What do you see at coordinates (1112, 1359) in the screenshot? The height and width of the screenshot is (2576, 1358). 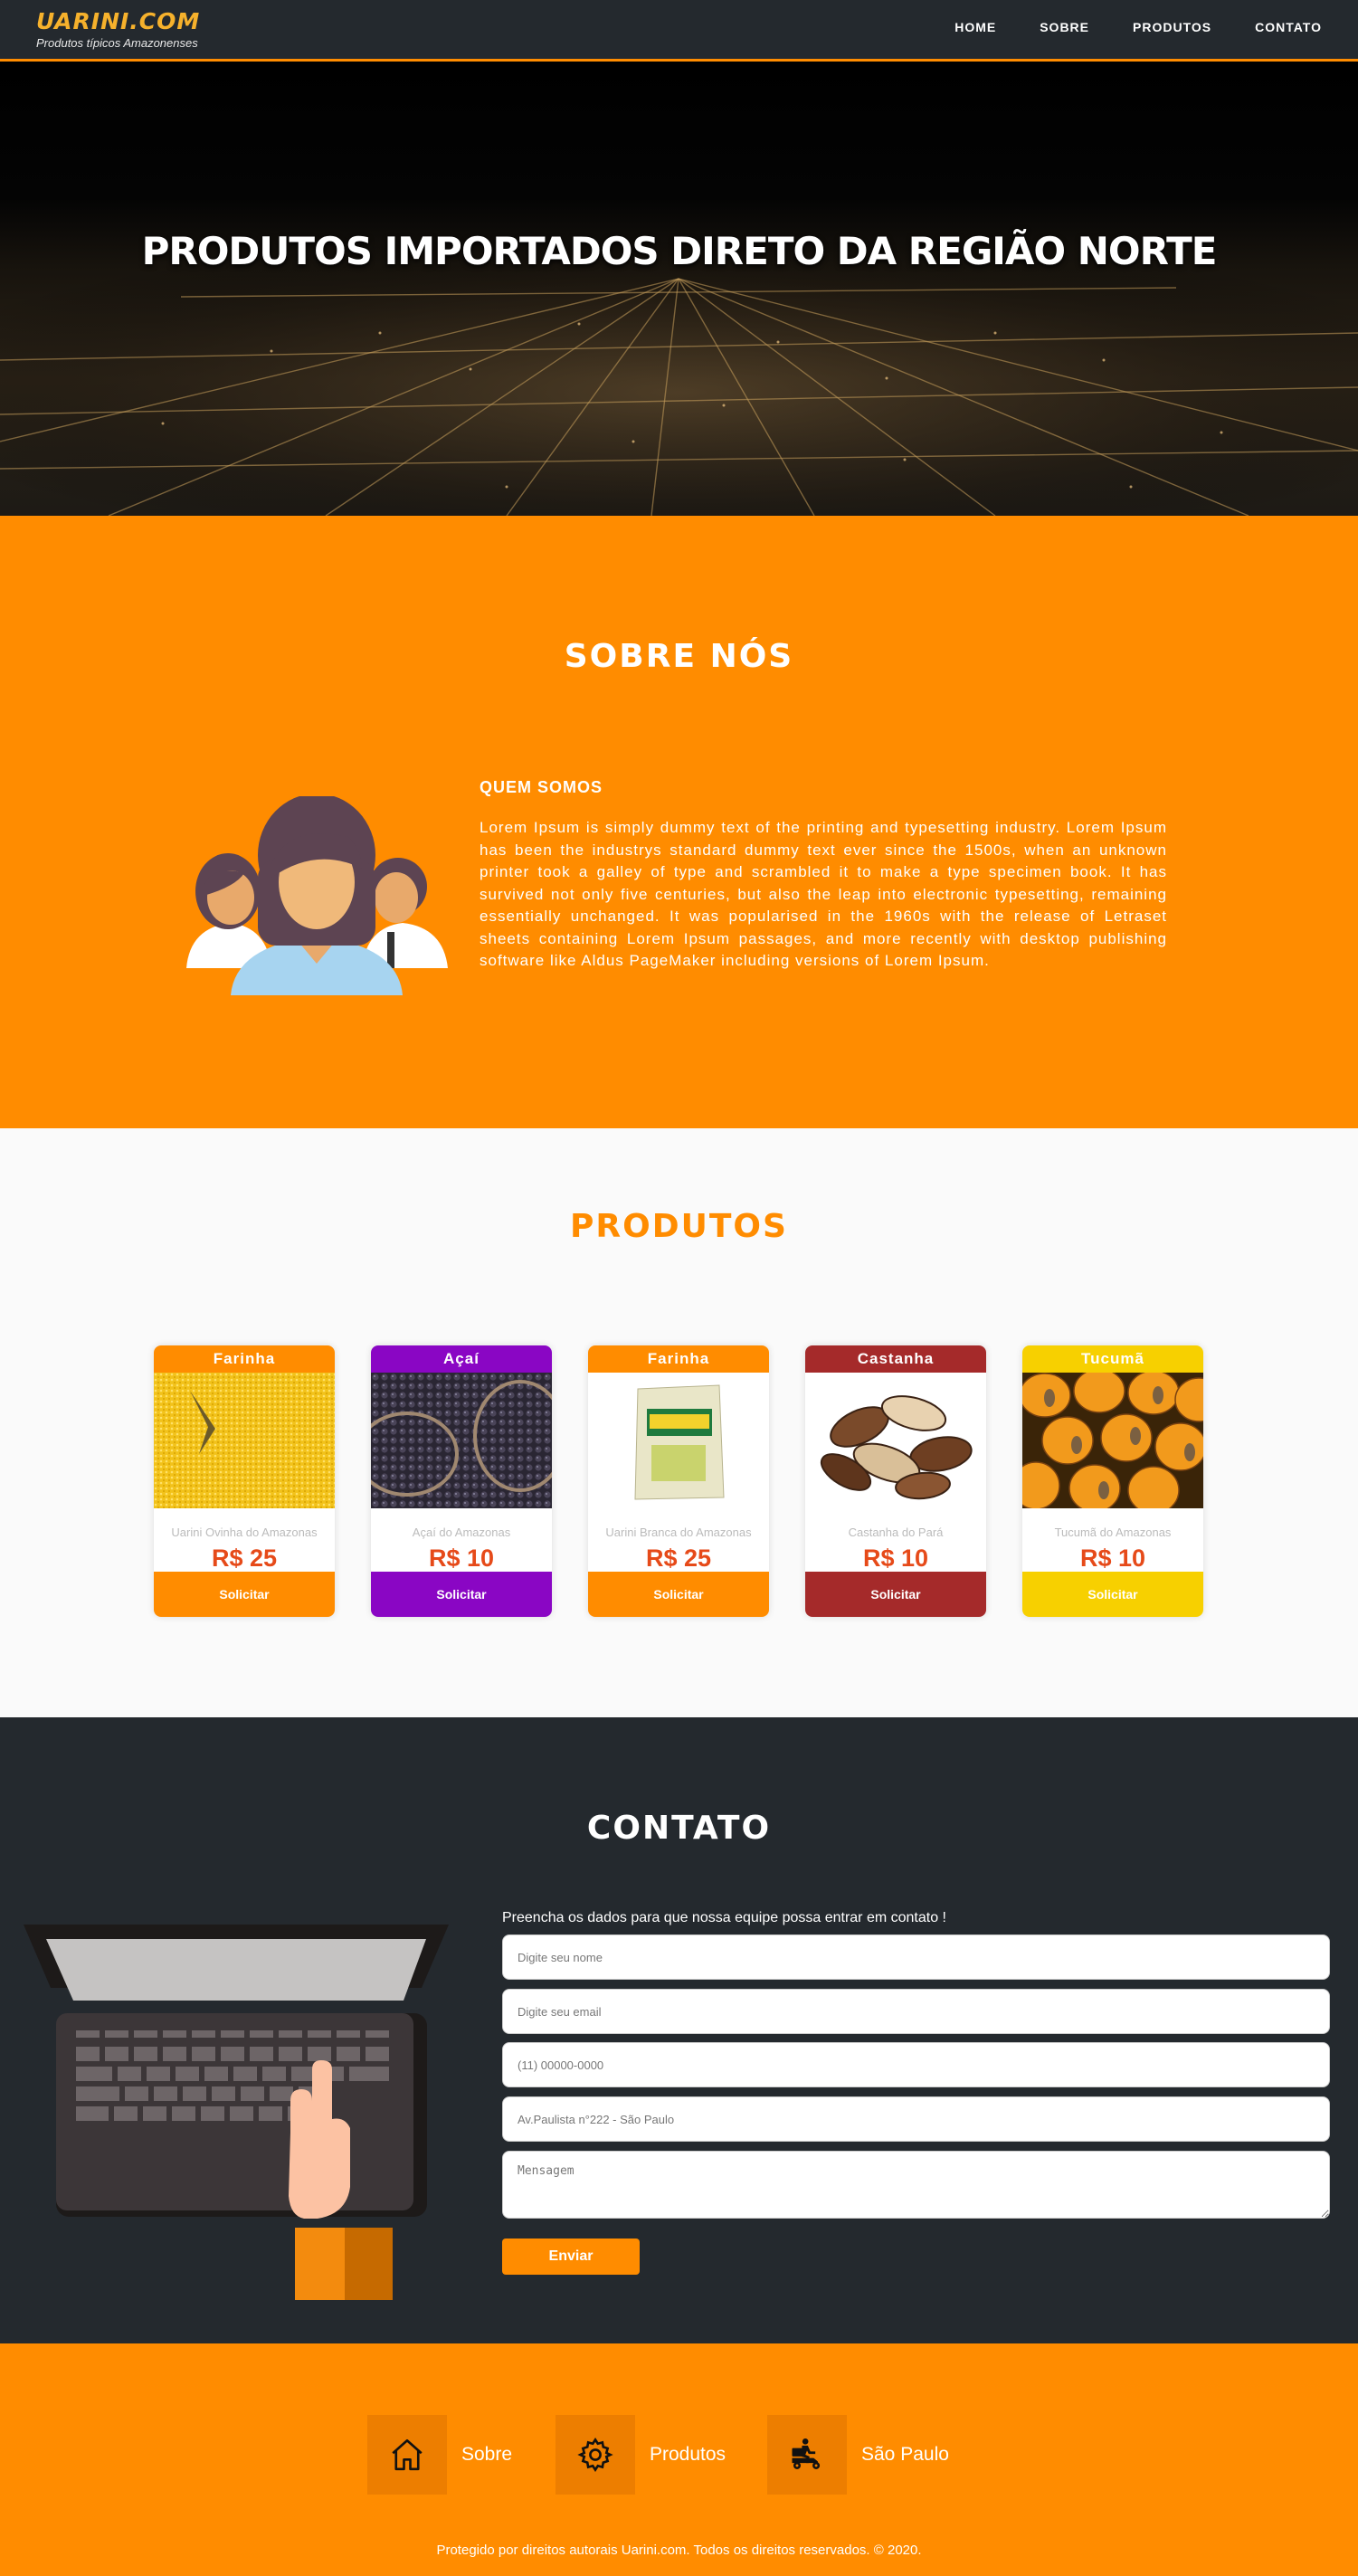 I see `card-category: Tucumã` at bounding box center [1112, 1359].